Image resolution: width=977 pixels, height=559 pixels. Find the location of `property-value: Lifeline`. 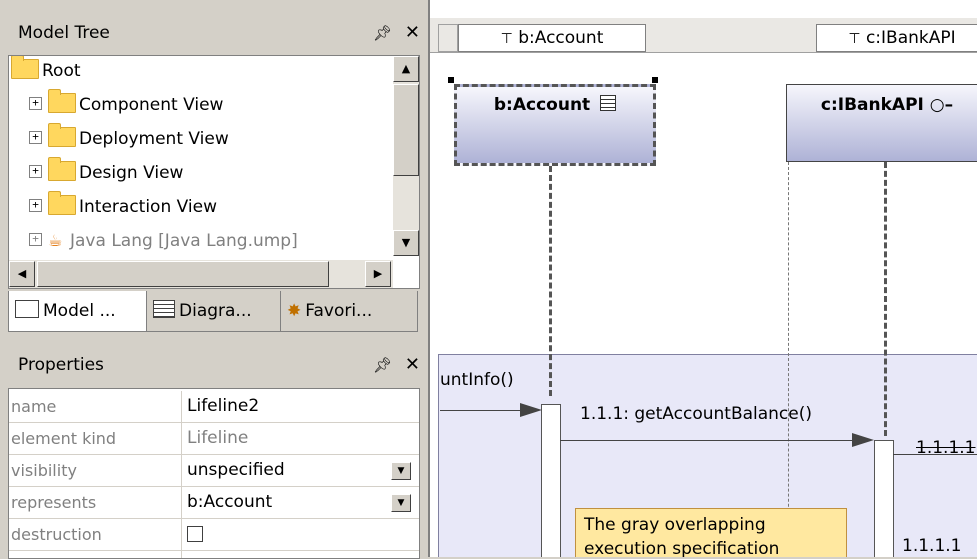

property-value: Lifeline is located at coordinates (218, 438).